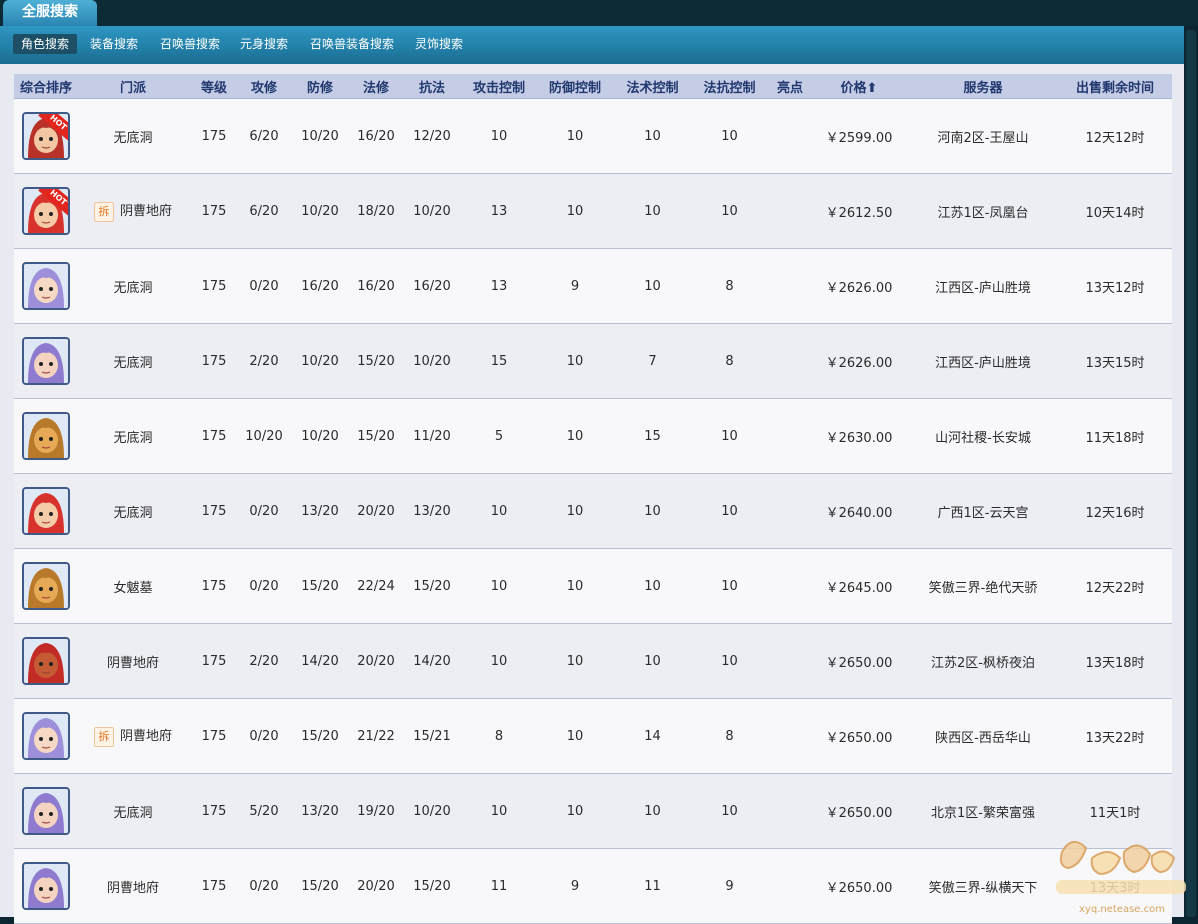  What do you see at coordinates (575, 86) in the screenshot?
I see `col-header-defense-control: 防御控制` at bounding box center [575, 86].